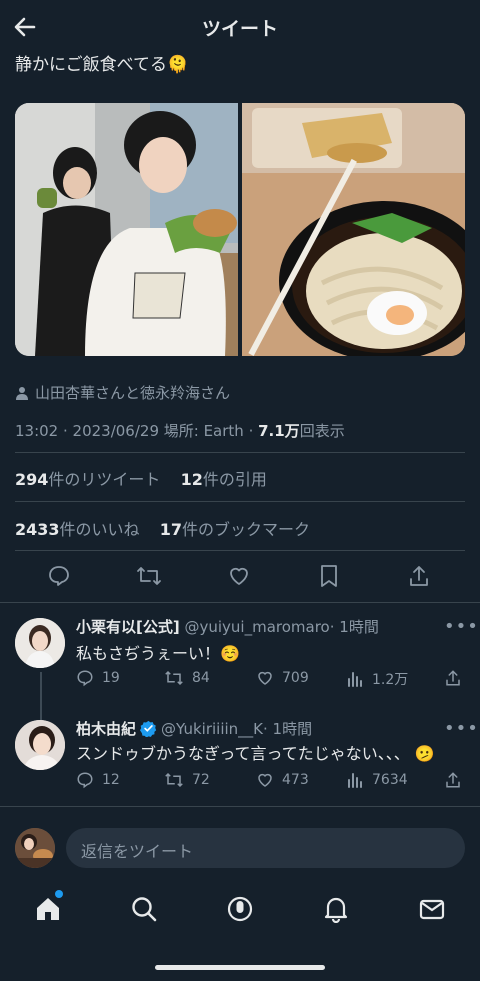 This screenshot has height=981, width=480. What do you see at coordinates (265, 848) in the screenshot?
I see `reply-input: 返信をツイート` at bounding box center [265, 848].